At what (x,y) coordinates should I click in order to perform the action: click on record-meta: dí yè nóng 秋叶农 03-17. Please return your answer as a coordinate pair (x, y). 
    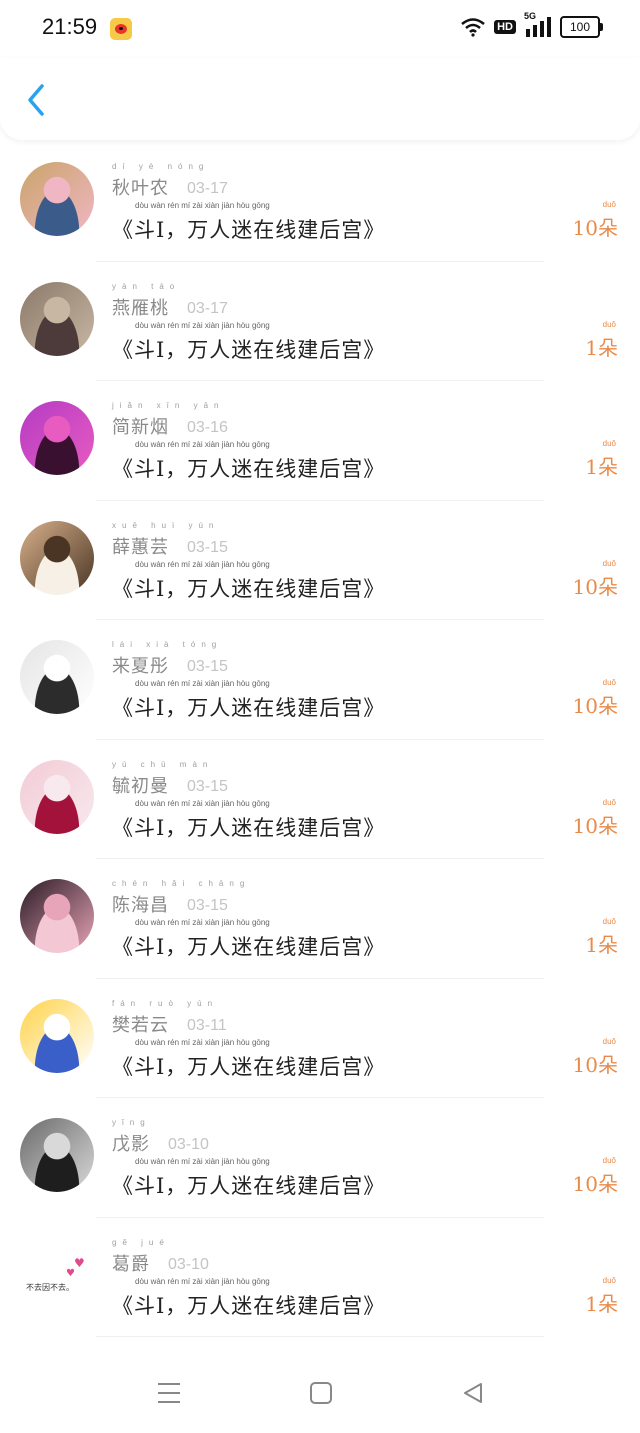
    Looking at the image, I should click on (170, 181).